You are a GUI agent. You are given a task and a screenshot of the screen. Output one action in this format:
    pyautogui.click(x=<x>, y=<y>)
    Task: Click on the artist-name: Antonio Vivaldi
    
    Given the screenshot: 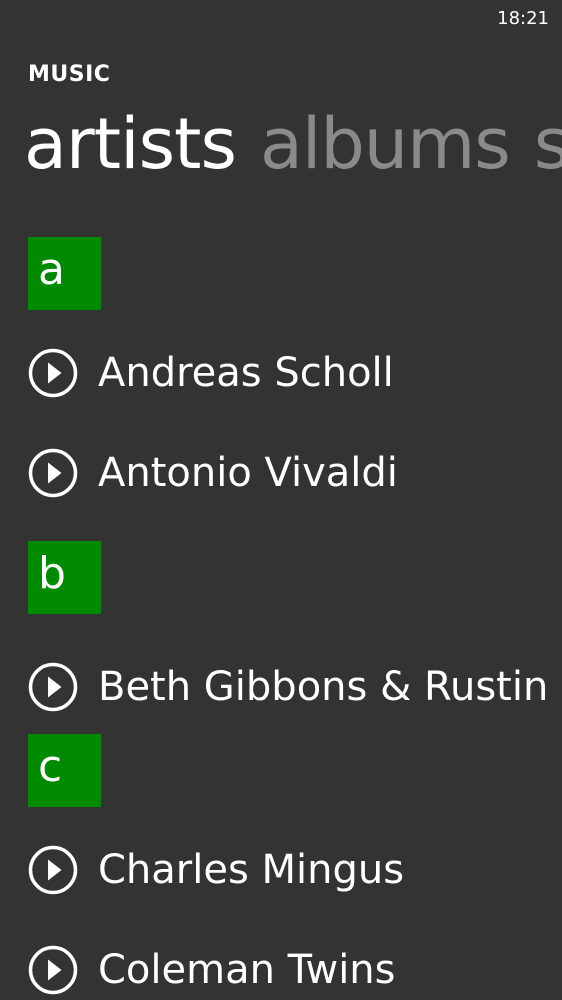 What is the action you would take?
    pyautogui.click(x=248, y=473)
    